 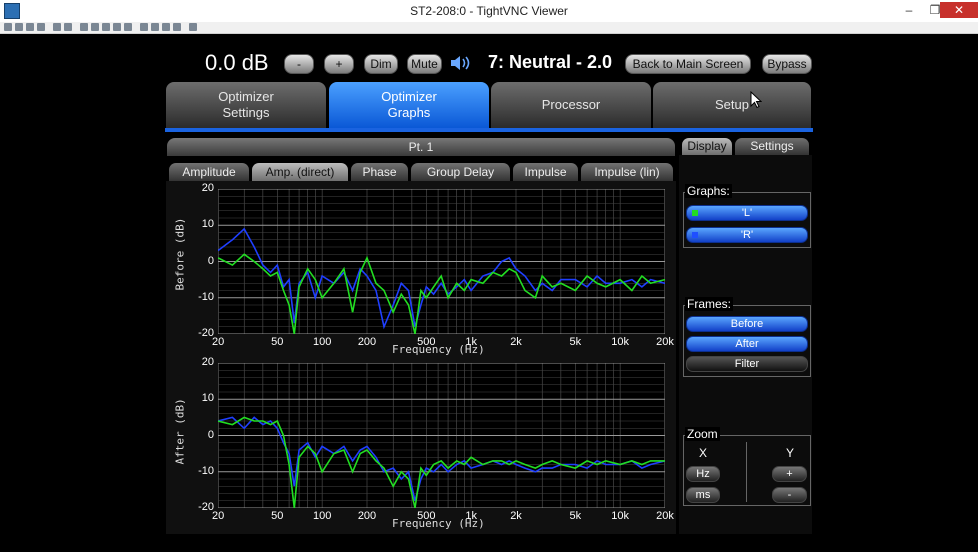 I want to click on tab-processor: Processor, so click(x=571, y=105).